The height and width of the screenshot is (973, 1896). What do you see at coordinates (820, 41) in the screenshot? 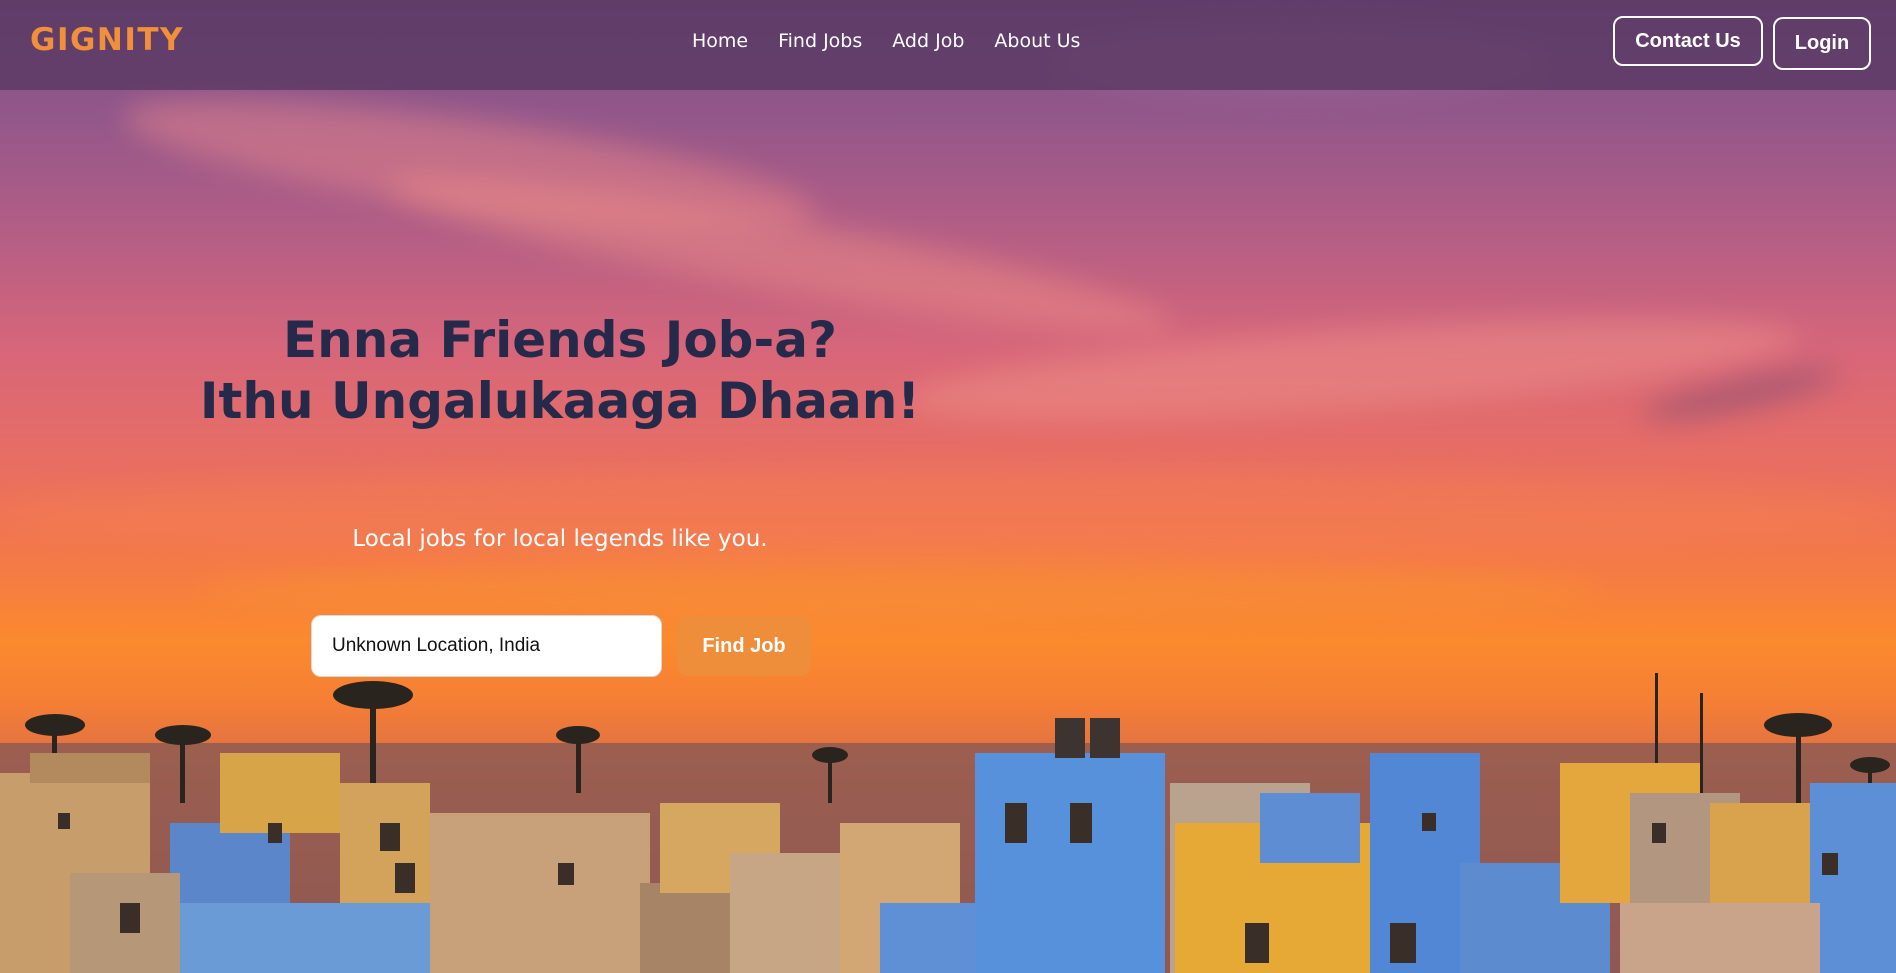
I see `nav-link-find-jobs: Find Jobs` at bounding box center [820, 41].